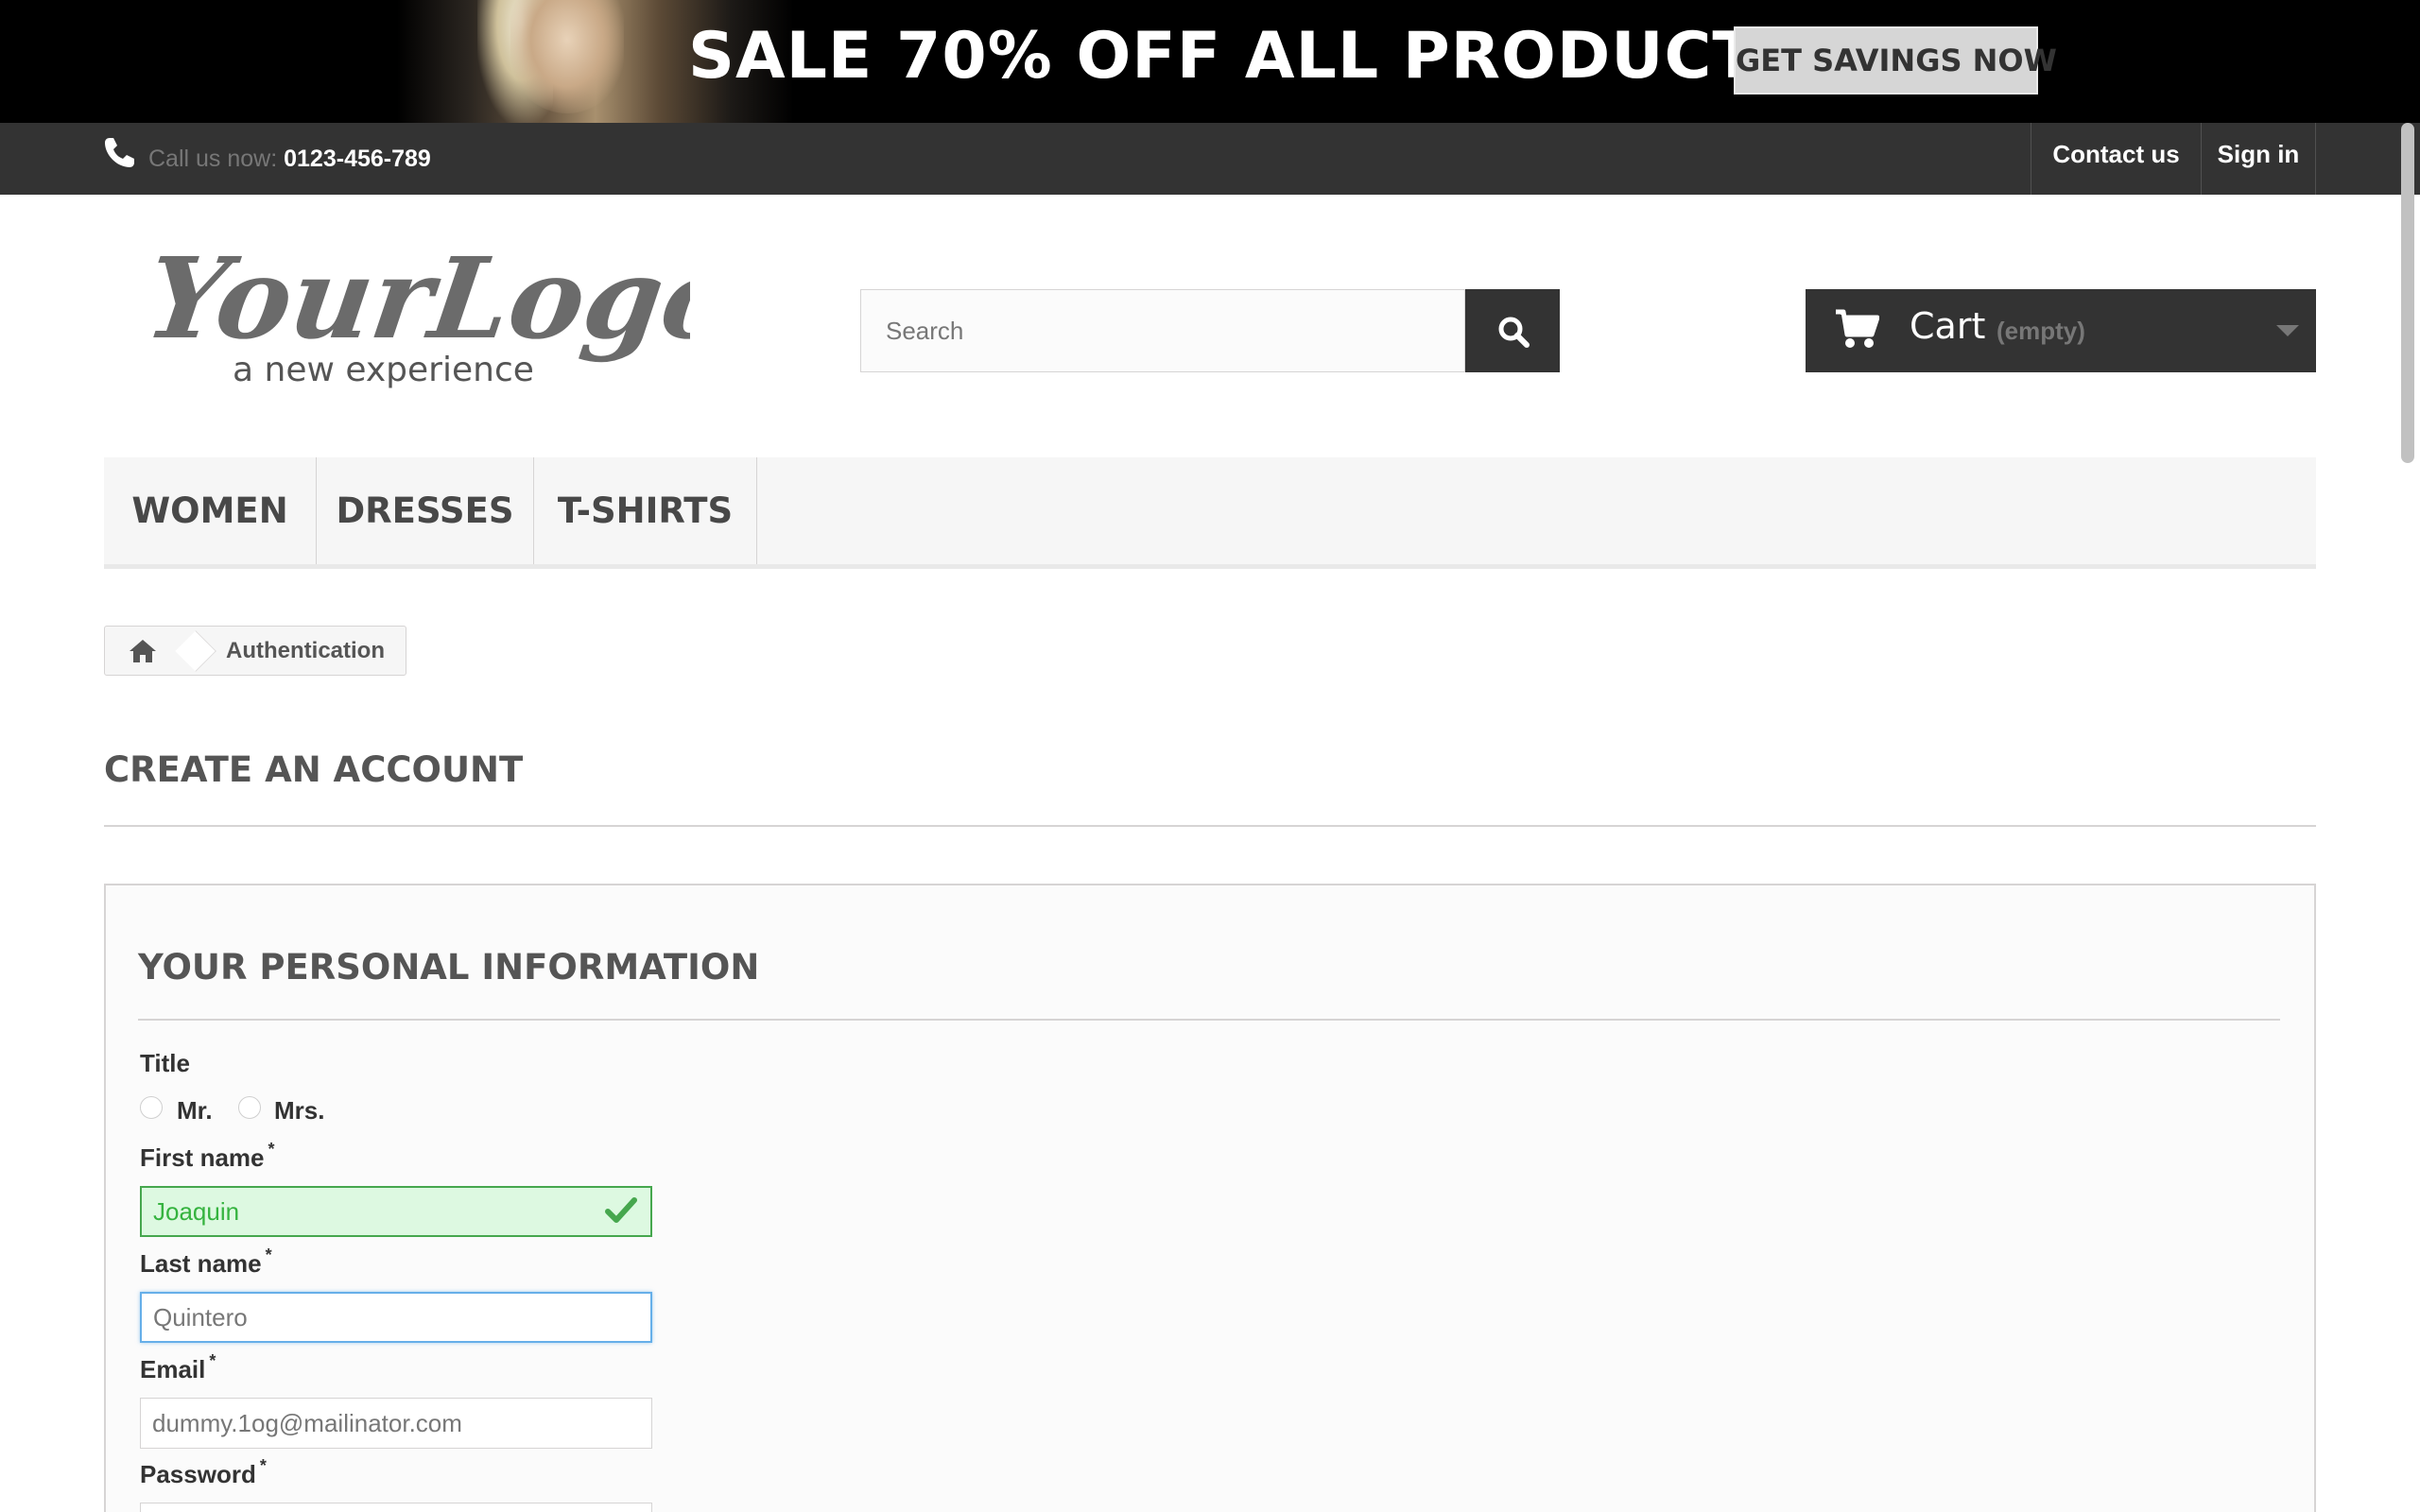 The image size is (2420, 1512). I want to click on email-label-text: Email, so click(173, 1369).